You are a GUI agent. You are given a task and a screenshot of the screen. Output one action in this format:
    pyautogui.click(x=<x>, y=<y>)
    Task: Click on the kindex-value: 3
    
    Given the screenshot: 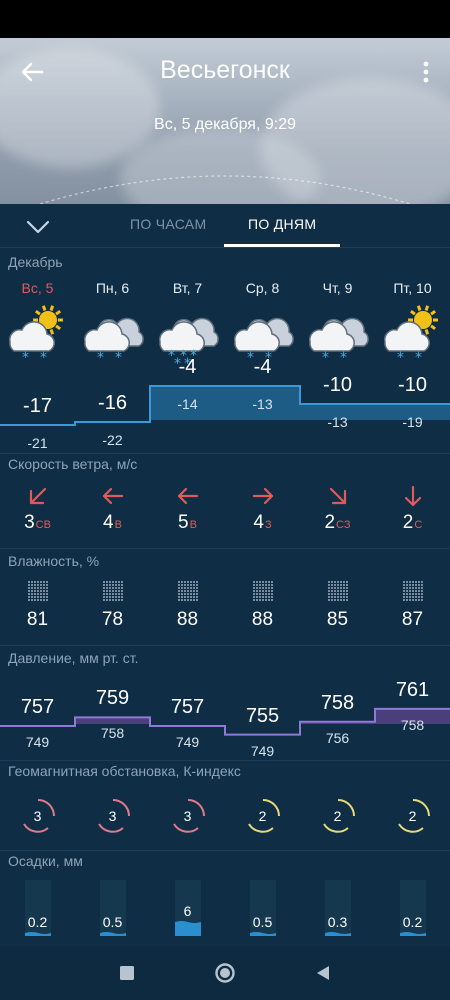 What is the action you would take?
    pyautogui.click(x=37, y=817)
    